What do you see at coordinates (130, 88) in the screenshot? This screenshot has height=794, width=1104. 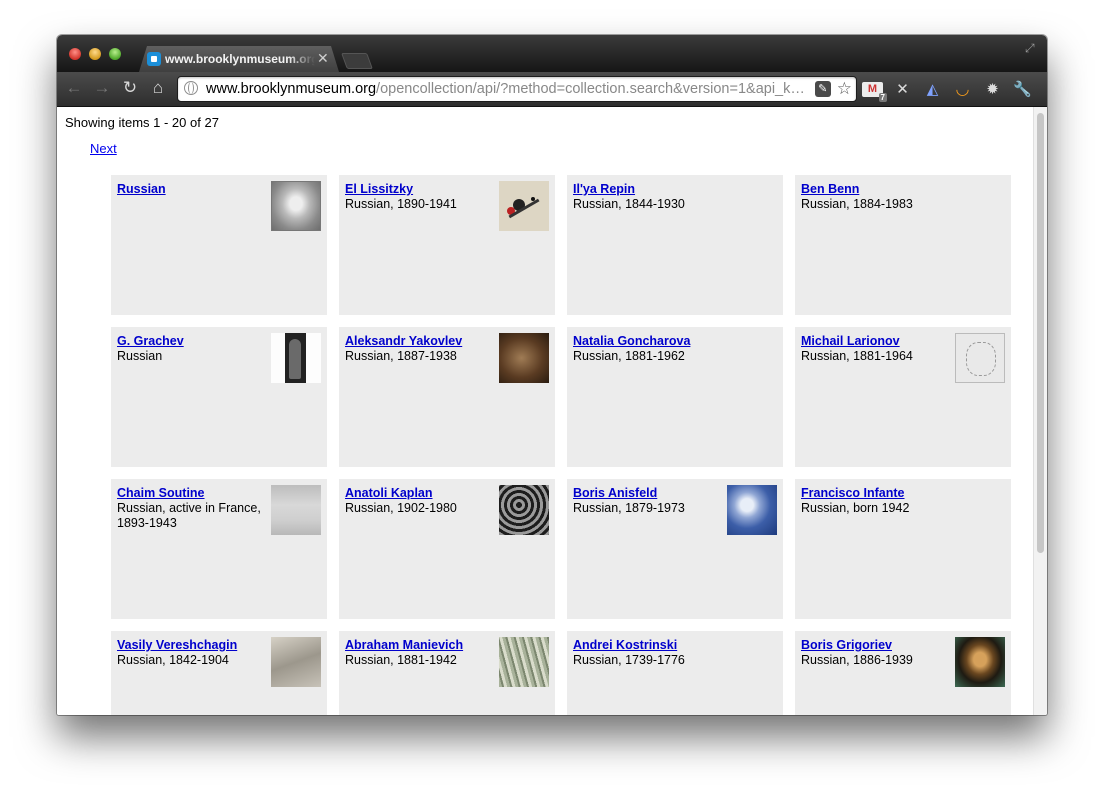 I see `reload-button: ↻` at bounding box center [130, 88].